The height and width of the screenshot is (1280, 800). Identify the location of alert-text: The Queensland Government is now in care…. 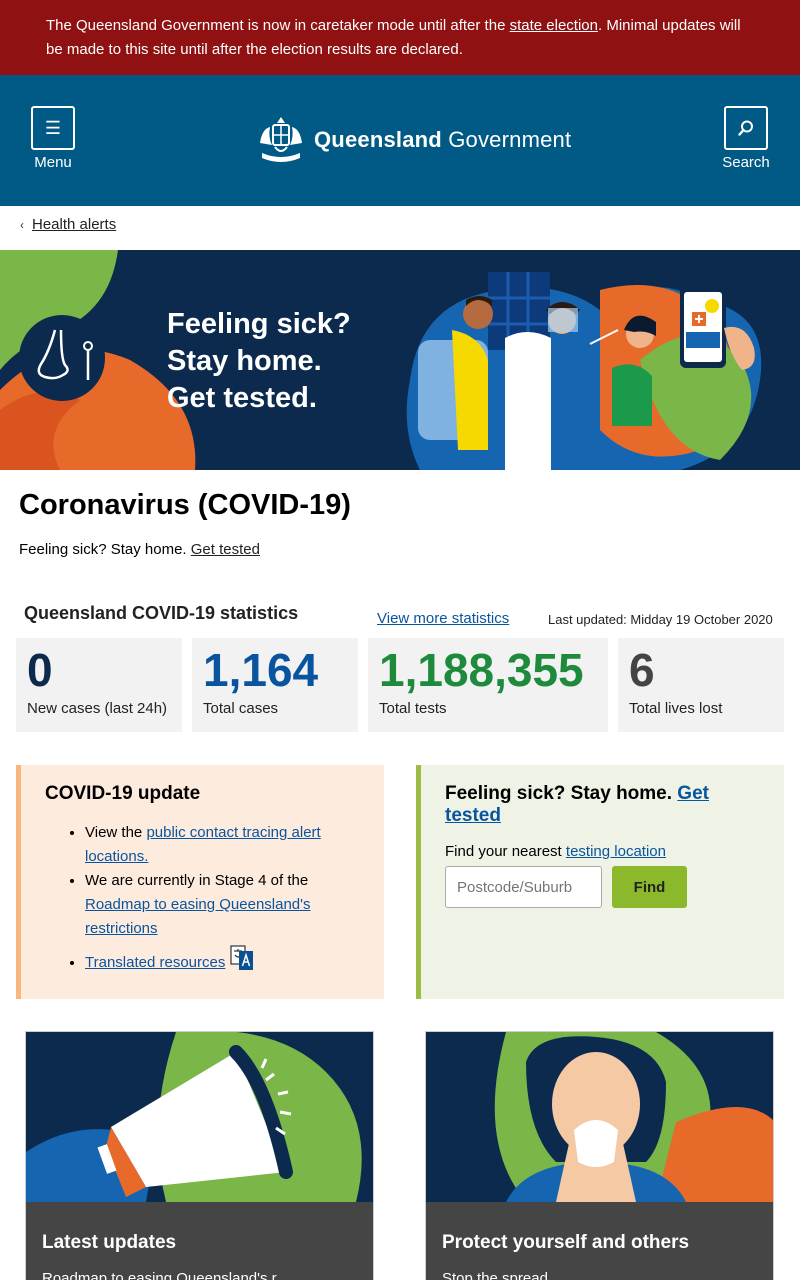
(278, 25).